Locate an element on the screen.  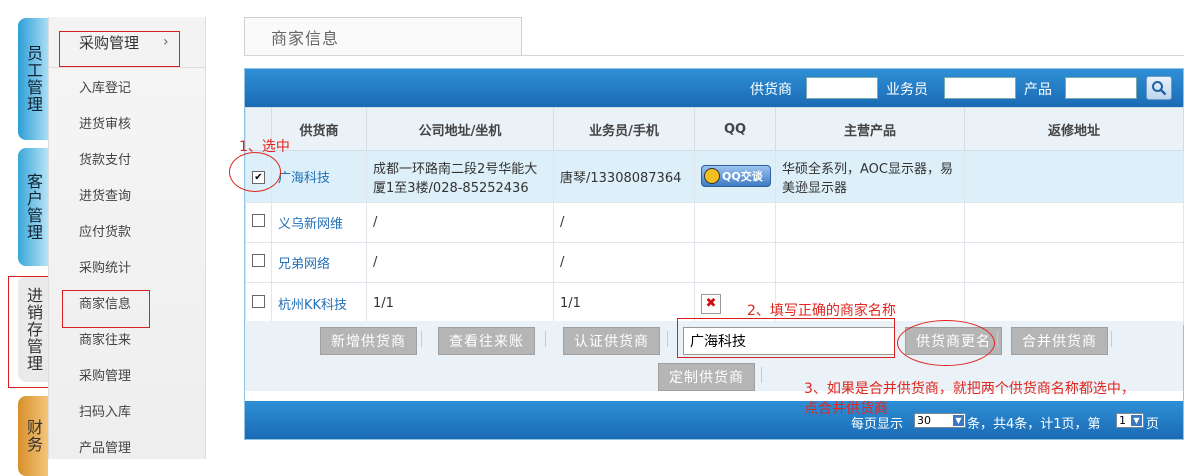
search-bar: 供货商 业务员 产品 is located at coordinates (714, 88).